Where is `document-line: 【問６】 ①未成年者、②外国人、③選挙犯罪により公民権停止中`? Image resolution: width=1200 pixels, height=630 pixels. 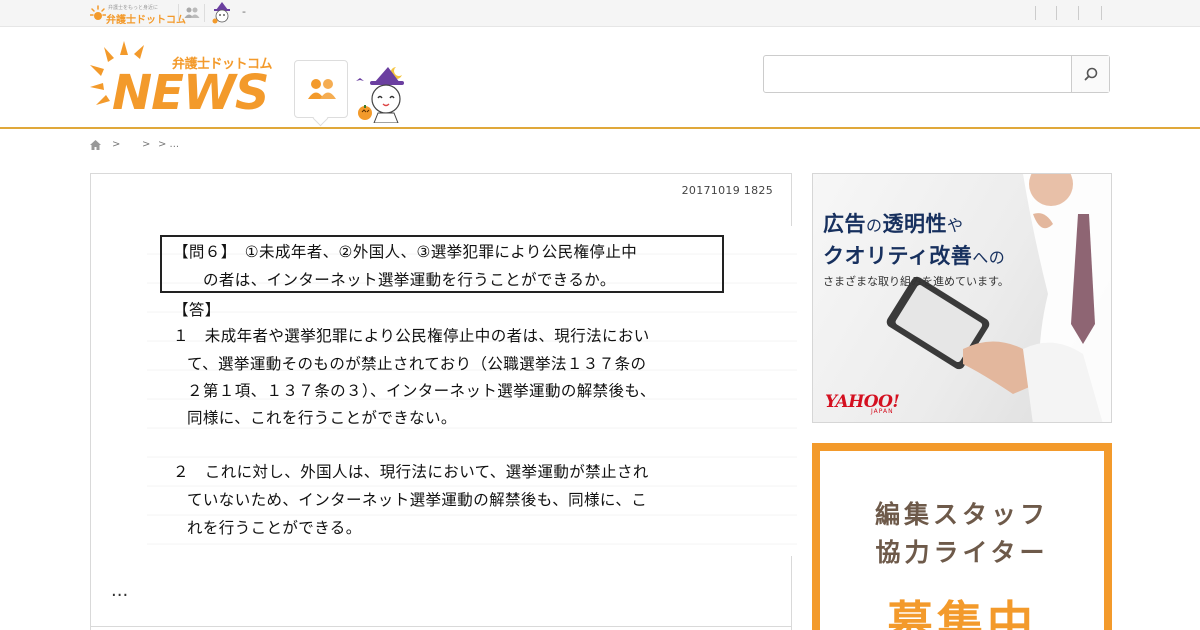
document-line: 【問６】 ①未成年者、②外国人、③選挙犯罪により公民権停止中 is located at coordinates (405, 252).